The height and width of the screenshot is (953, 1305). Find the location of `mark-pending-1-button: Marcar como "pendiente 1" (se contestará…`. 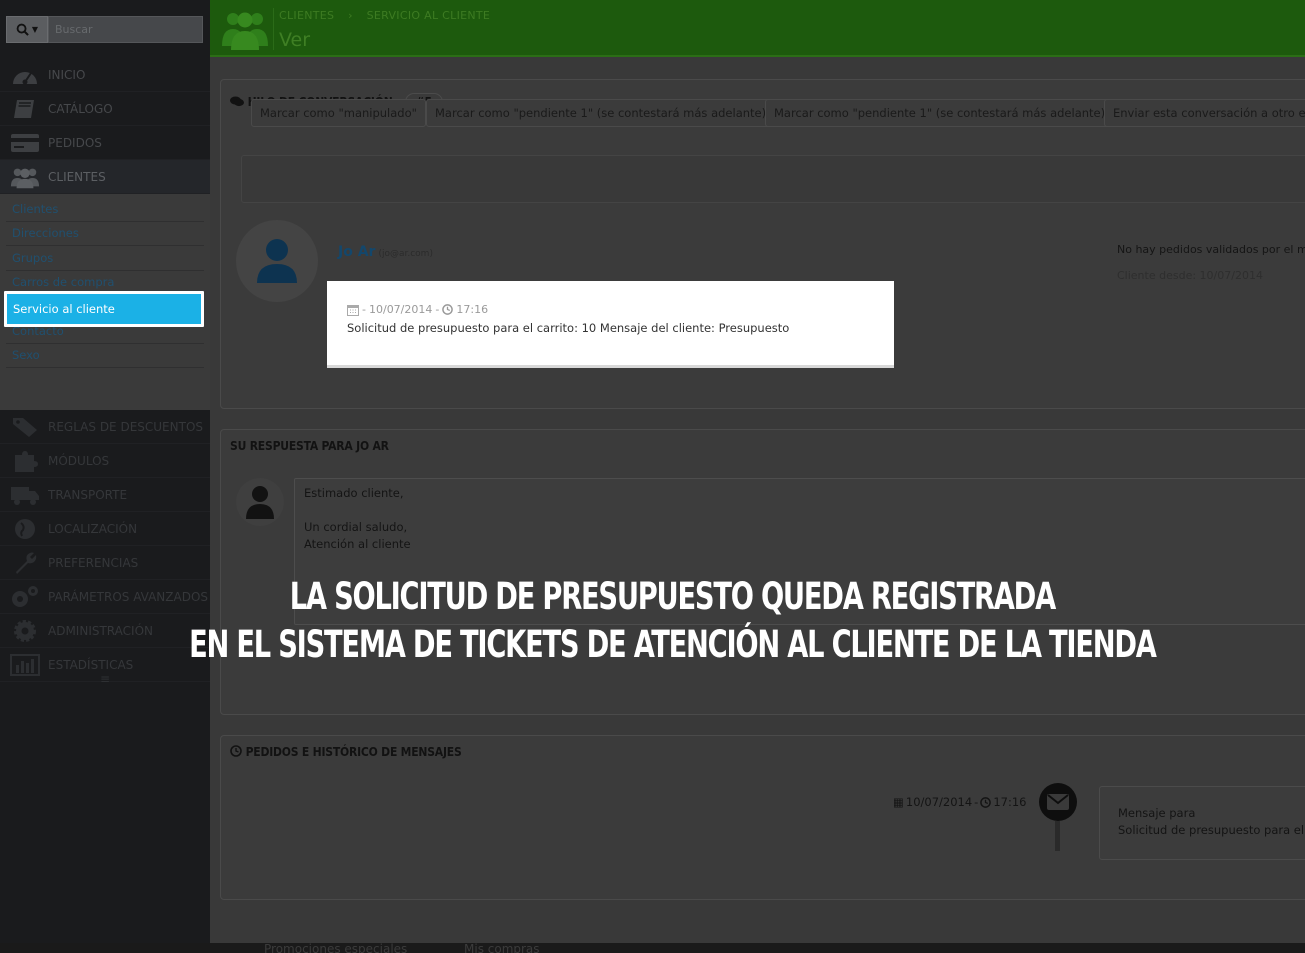

mark-pending-1-button: Marcar como "pendiente 1" (se contestará… is located at coordinates (601, 113).